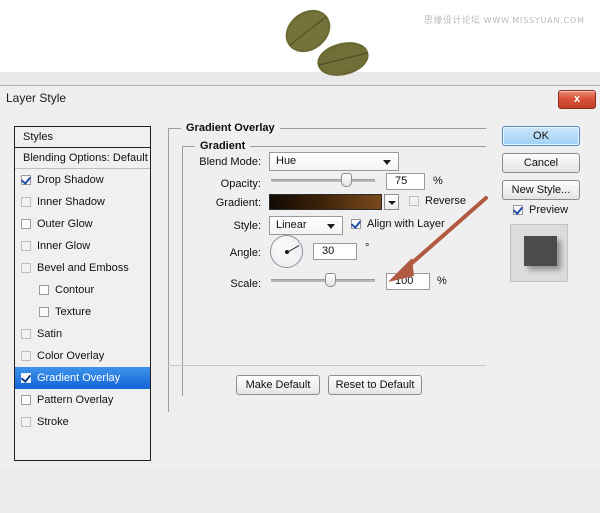 The image size is (600, 513). Describe the element at coordinates (36, 98) in the screenshot. I see `dialog-title: Layer Style` at that location.